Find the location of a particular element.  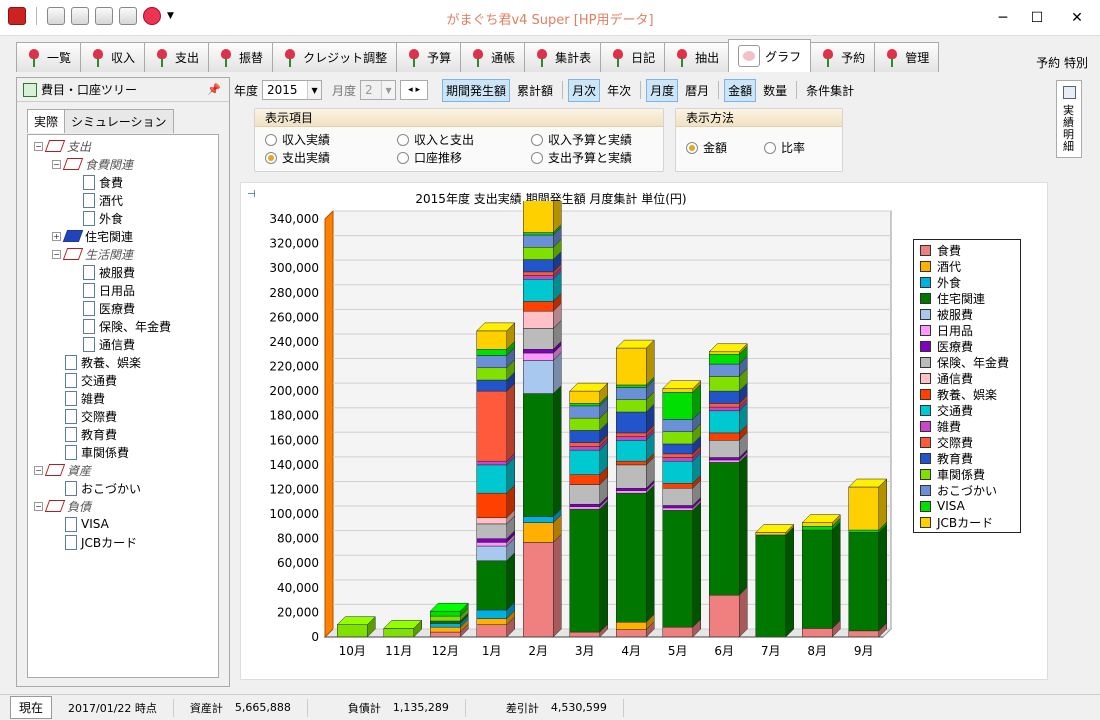

mode-button-2: 月次 is located at coordinates (584, 90).